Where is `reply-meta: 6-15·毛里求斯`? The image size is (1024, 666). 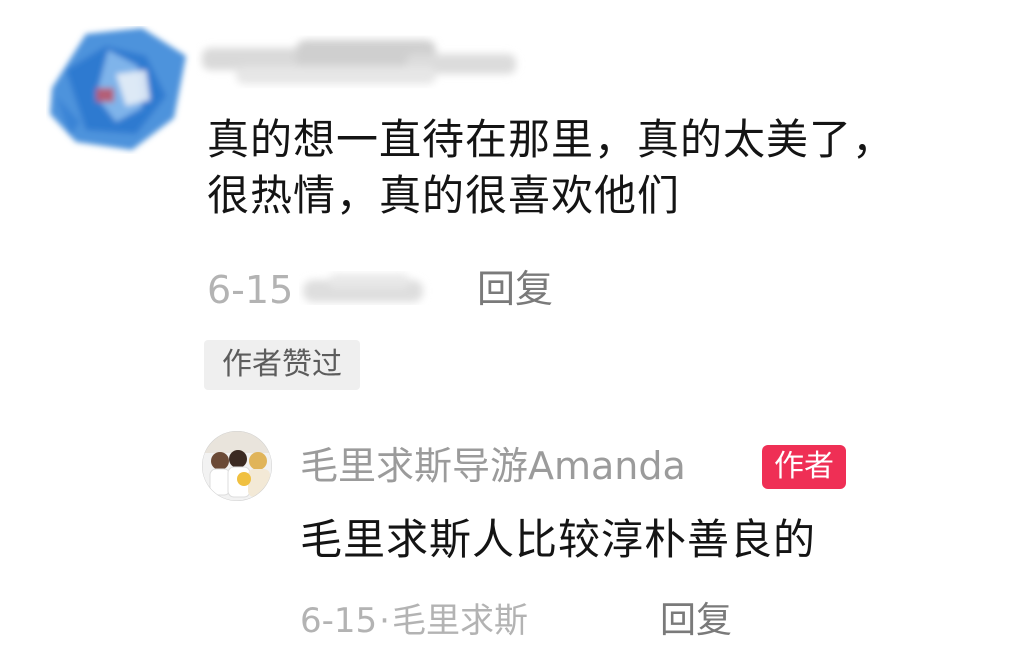
reply-meta: 6-15·毛里求斯 is located at coordinates (414, 621).